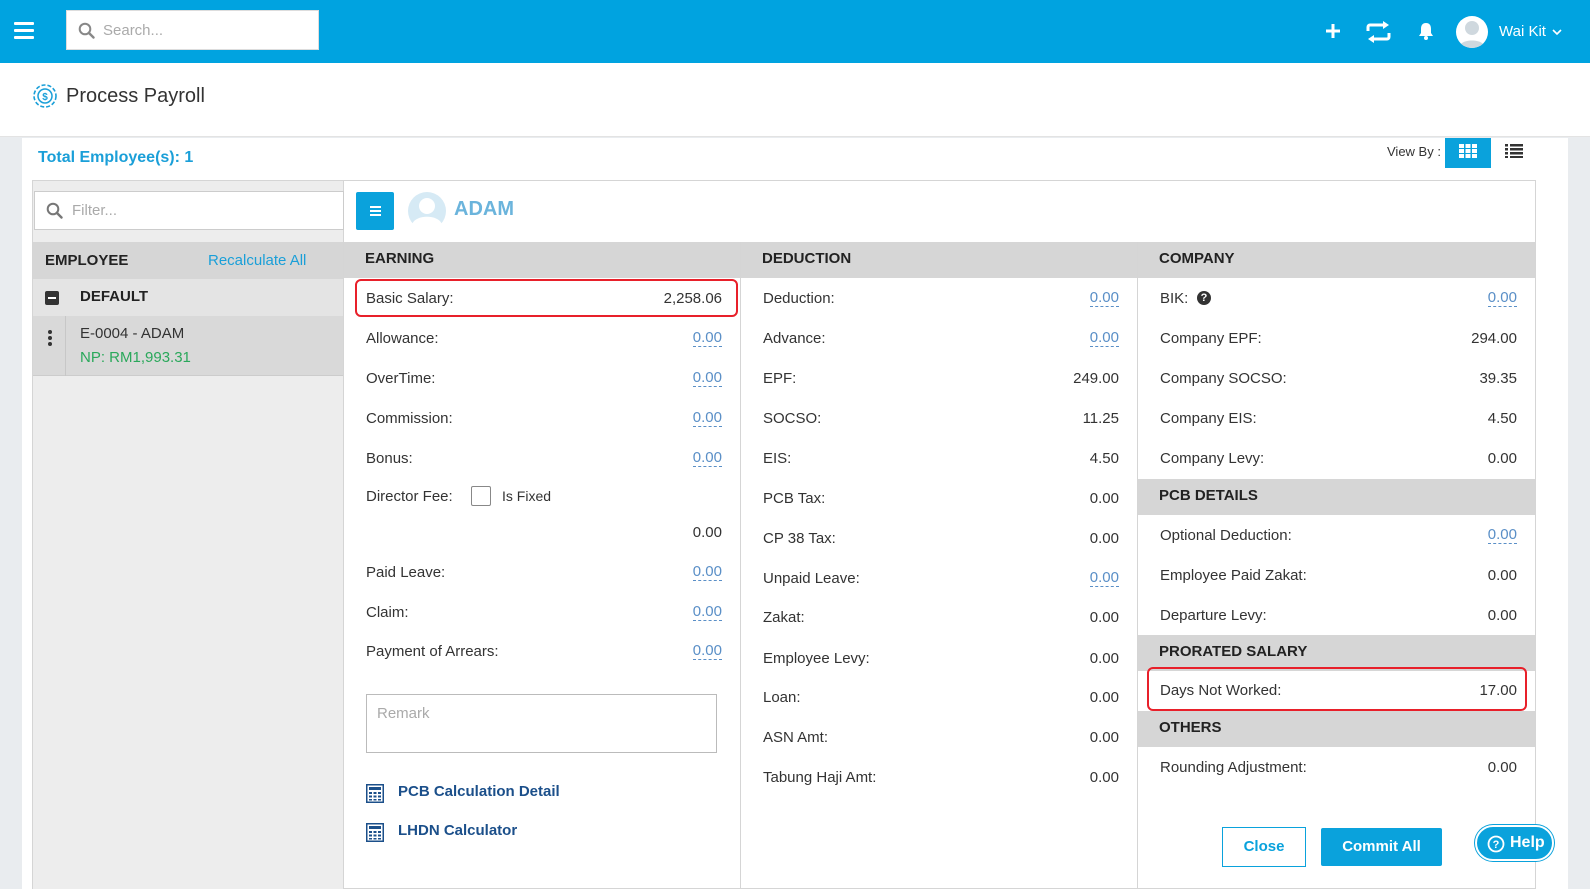  I want to click on earning-row-allowance: Allowance: 0.00, so click(542, 339).